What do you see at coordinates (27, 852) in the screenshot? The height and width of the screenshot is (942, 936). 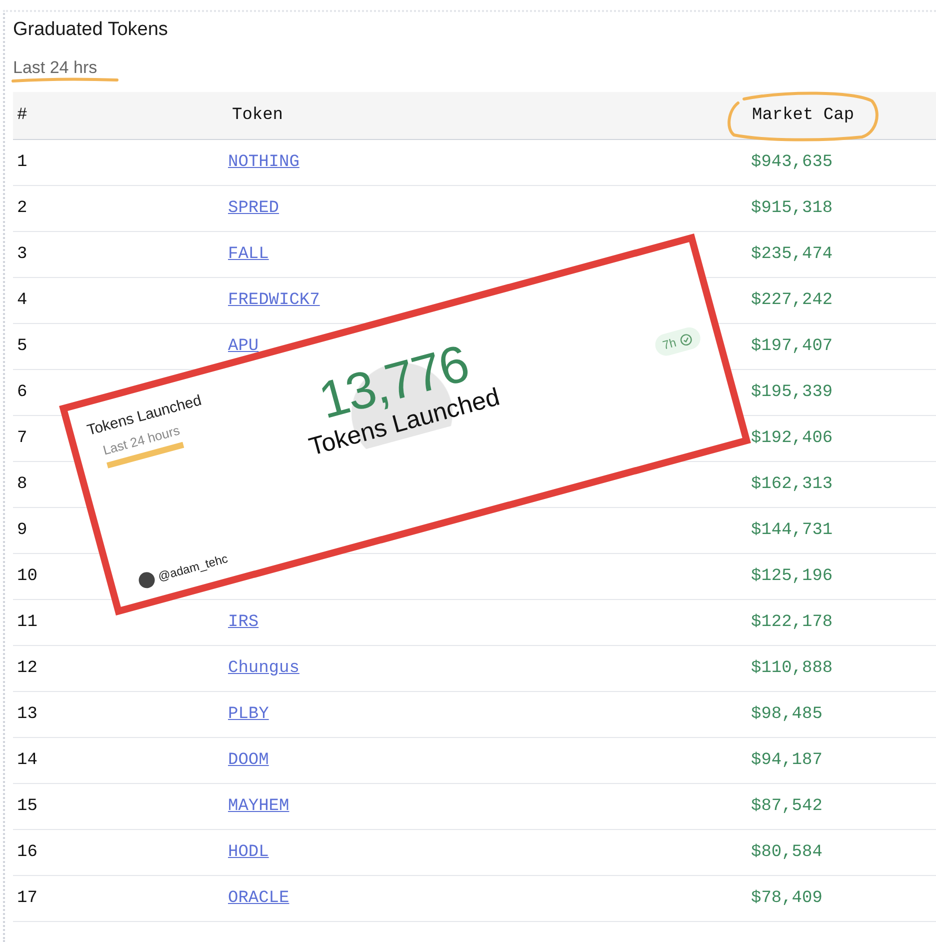 I see `rank: 16` at bounding box center [27, 852].